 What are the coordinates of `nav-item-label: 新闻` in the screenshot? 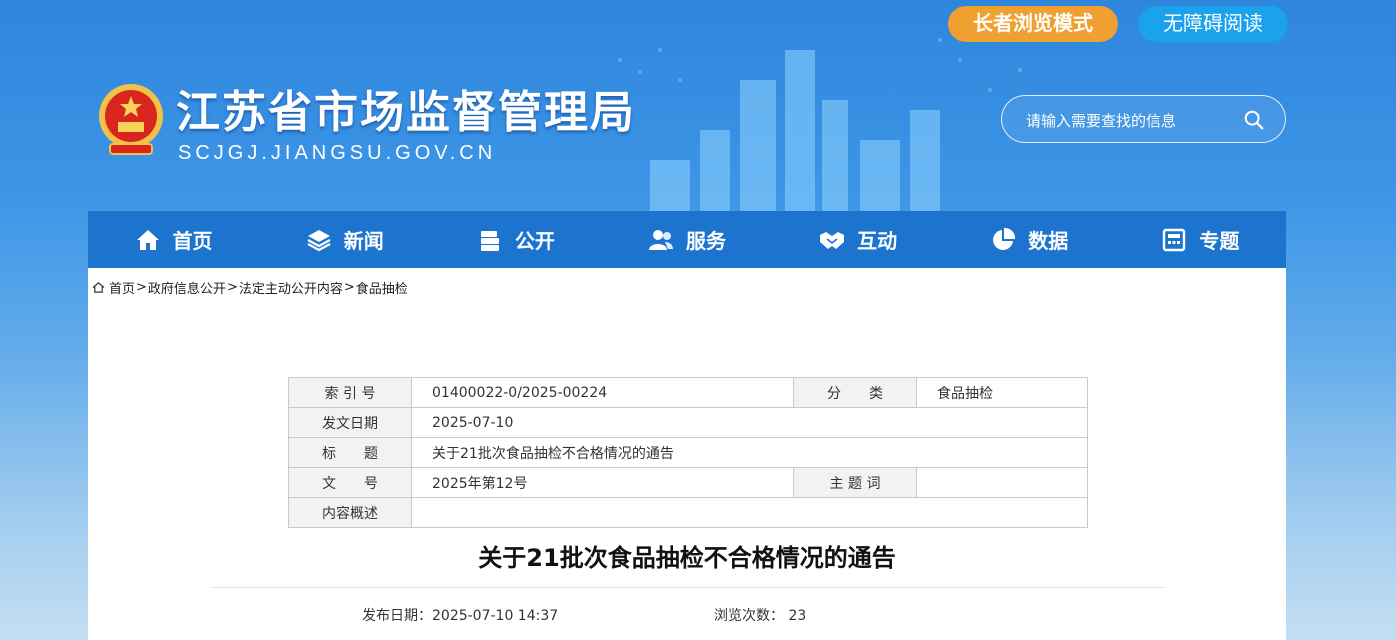 It's located at (363, 241).